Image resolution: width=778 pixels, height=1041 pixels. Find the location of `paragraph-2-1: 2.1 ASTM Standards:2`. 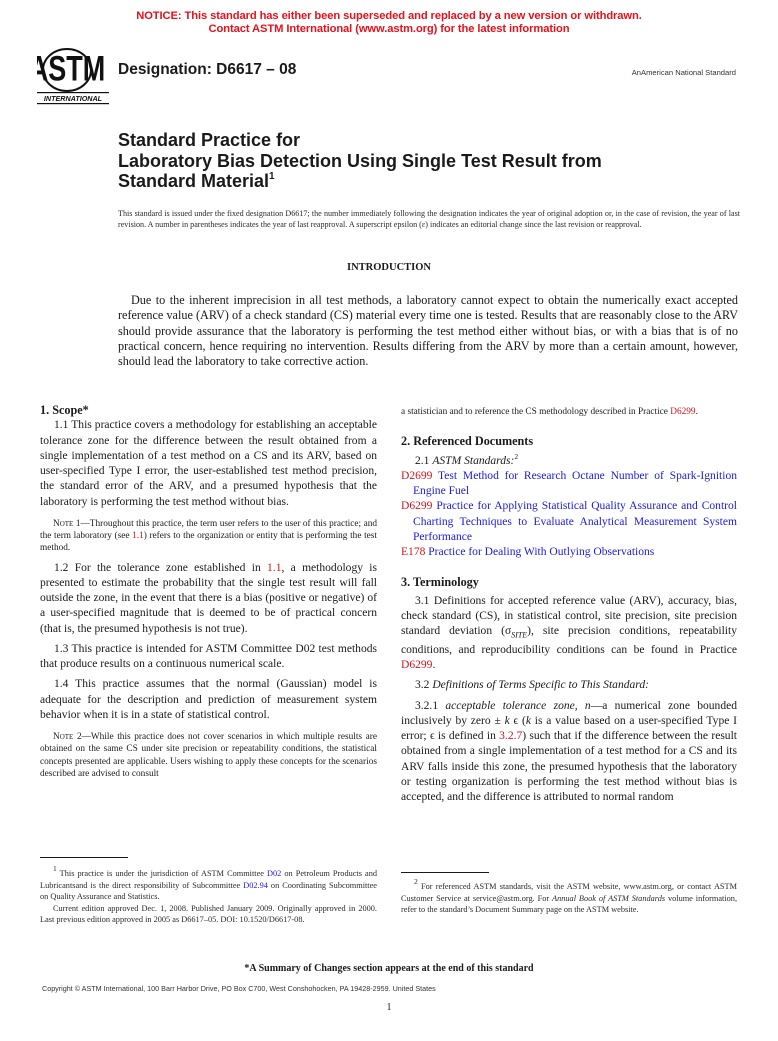

paragraph-2-1: 2.1 ASTM Standards:2 is located at coordinates (569, 460).